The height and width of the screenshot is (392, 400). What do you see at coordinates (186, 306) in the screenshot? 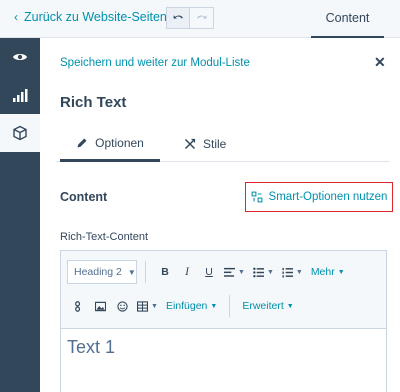
I see `insert-menu-label: Einfügen` at bounding box center [186, 306].